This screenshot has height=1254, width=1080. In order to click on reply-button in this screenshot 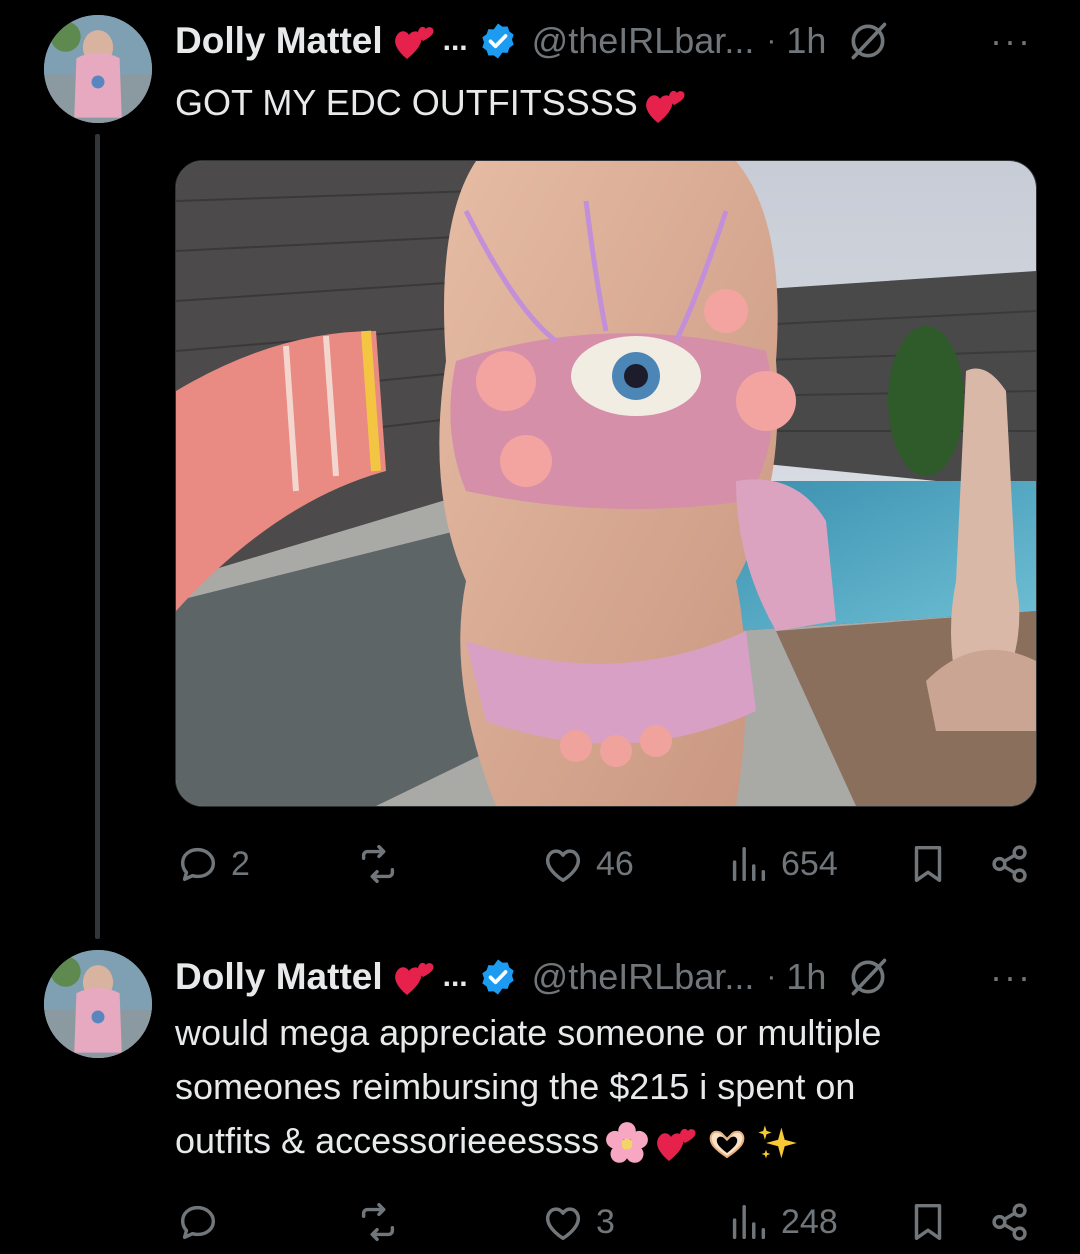, I will do `click(203, 1222)`.